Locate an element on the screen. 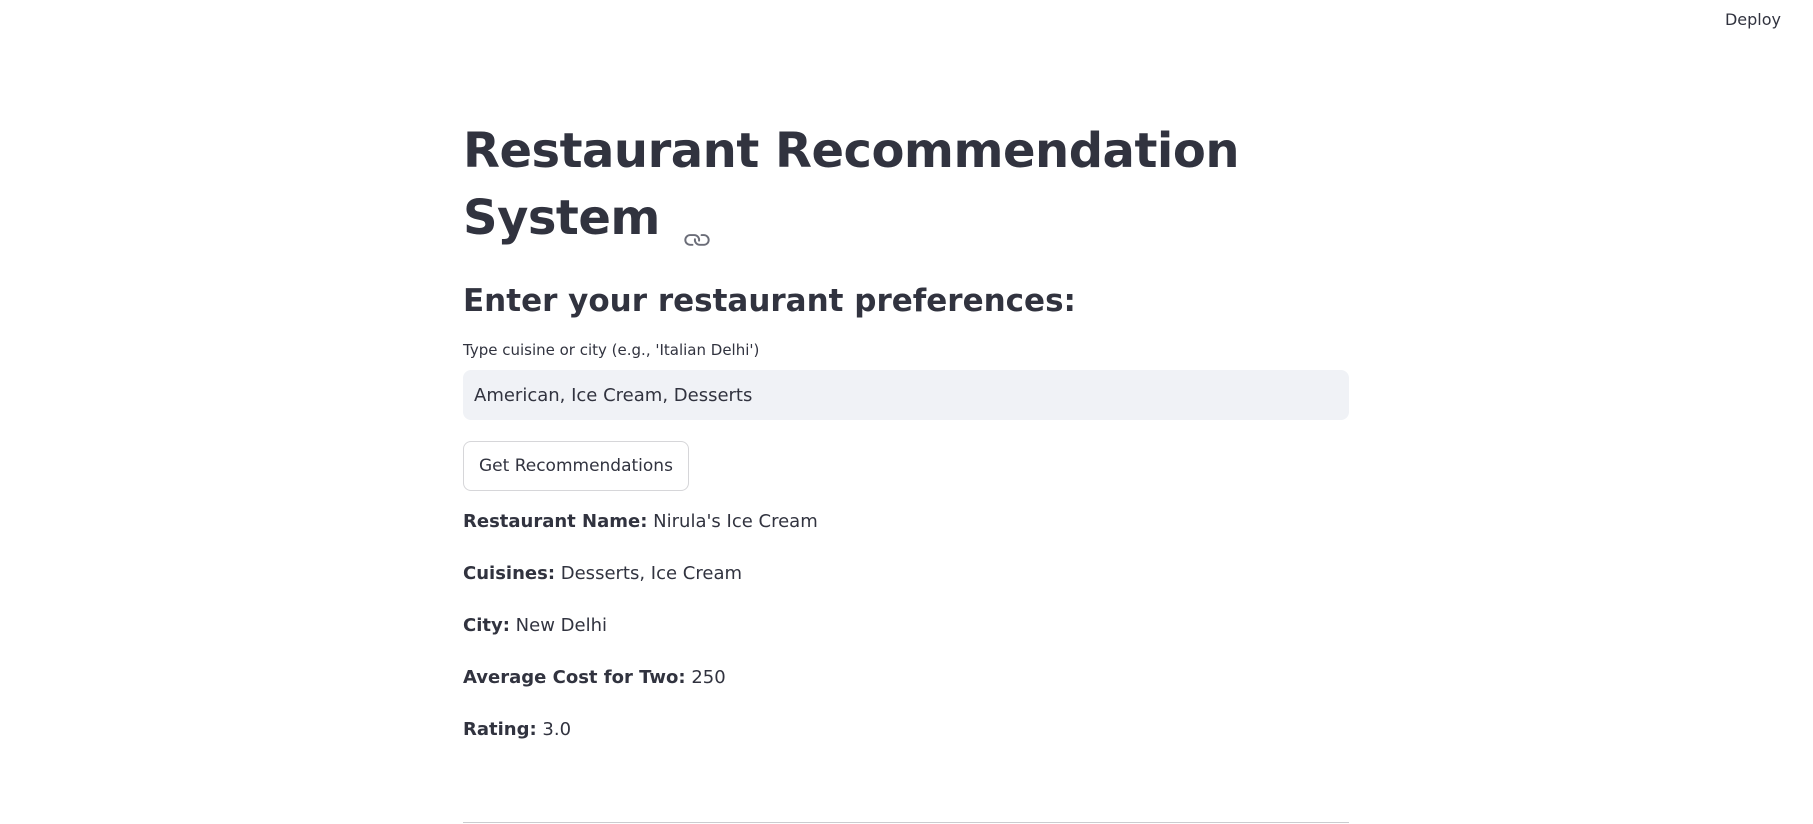 This screenshot has height=824, width=1813. result-average-cost: Average Cost for Two: 250 is located at coordinates (906, 678).